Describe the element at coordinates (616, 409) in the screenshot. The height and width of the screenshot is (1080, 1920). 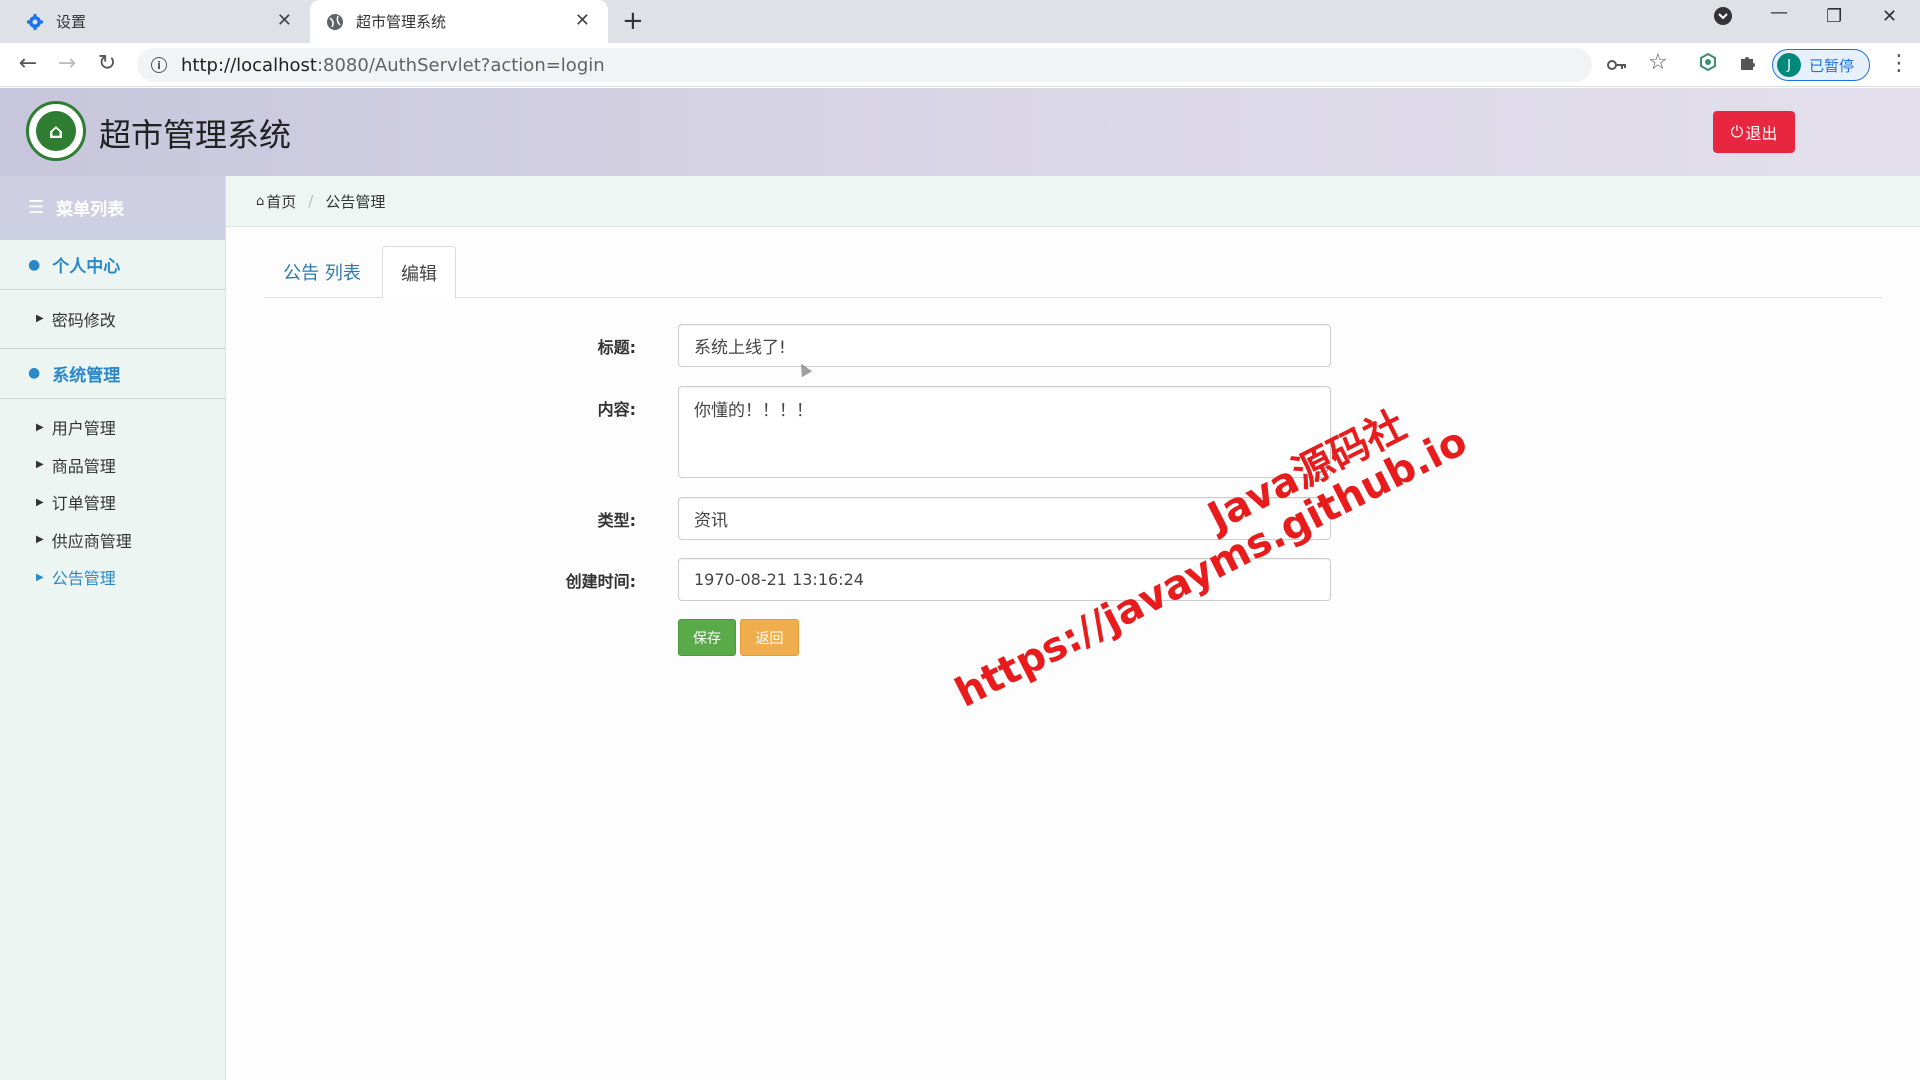
I see `content-label: 内容:` at that location.